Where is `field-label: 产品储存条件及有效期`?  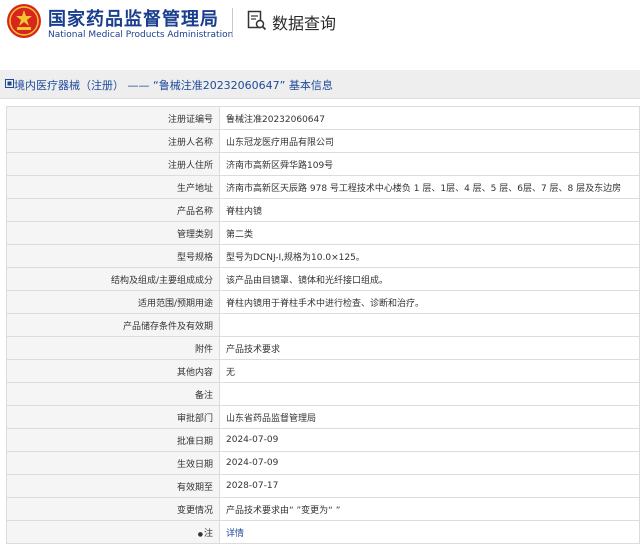
field-label: 产品储存条件及有效期 is located at coordinates (113, 325).